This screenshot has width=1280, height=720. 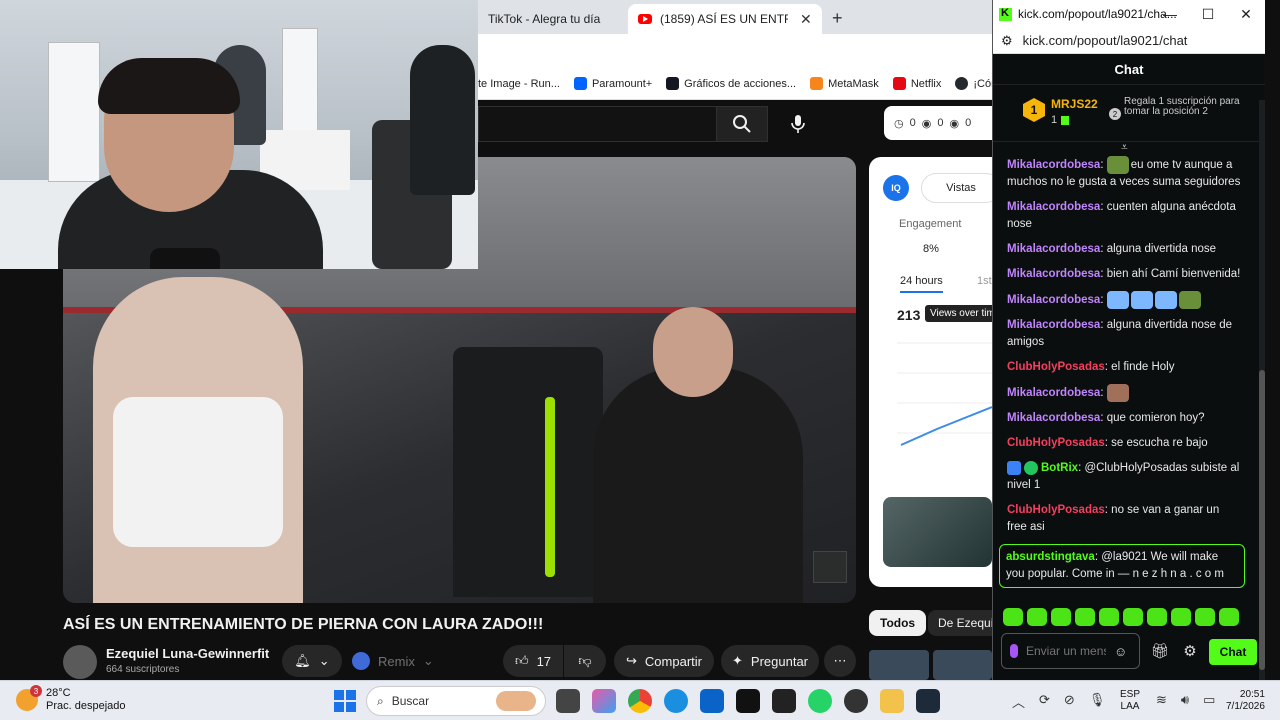 What do you see at coordinates (664, 661) in the screenshot?
I see `share-button: ↪ Compartir` at bounding box center [664, 661].